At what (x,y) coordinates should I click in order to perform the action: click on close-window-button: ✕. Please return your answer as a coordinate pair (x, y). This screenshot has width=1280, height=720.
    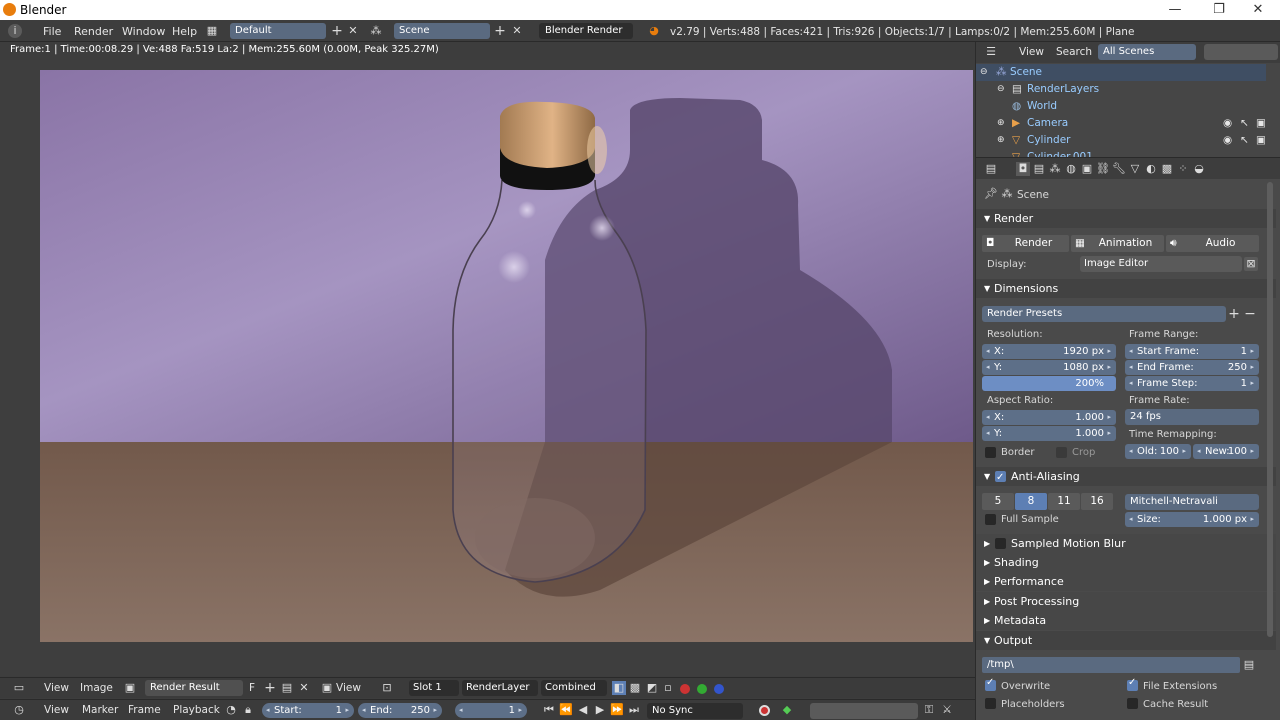
    Looking at the image, I should click on (1258, 10).